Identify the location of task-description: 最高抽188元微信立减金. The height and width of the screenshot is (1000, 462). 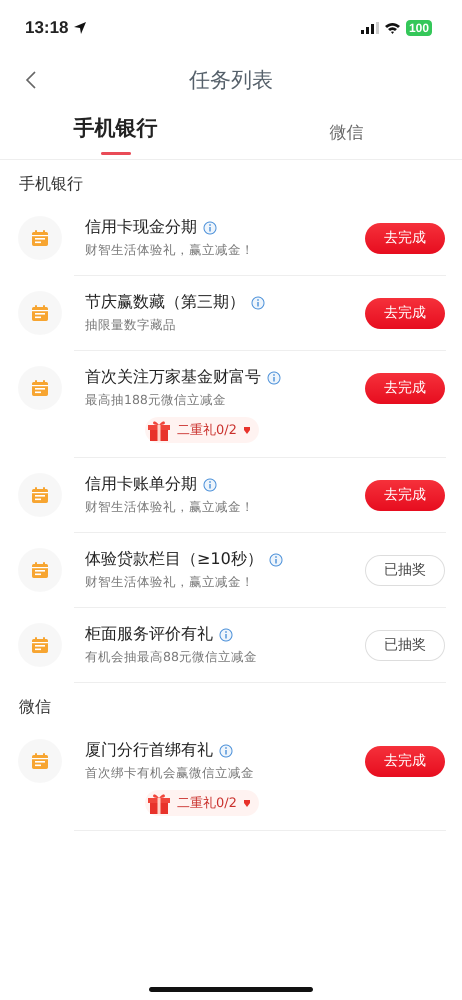
(156, 400).